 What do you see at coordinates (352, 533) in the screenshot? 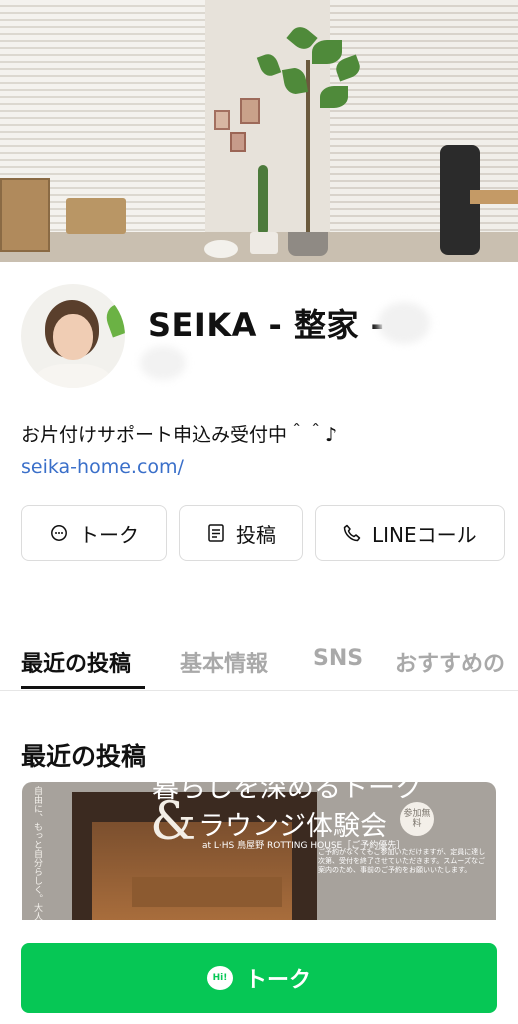
I see `phone-icon` at bounding box center [352, 533].